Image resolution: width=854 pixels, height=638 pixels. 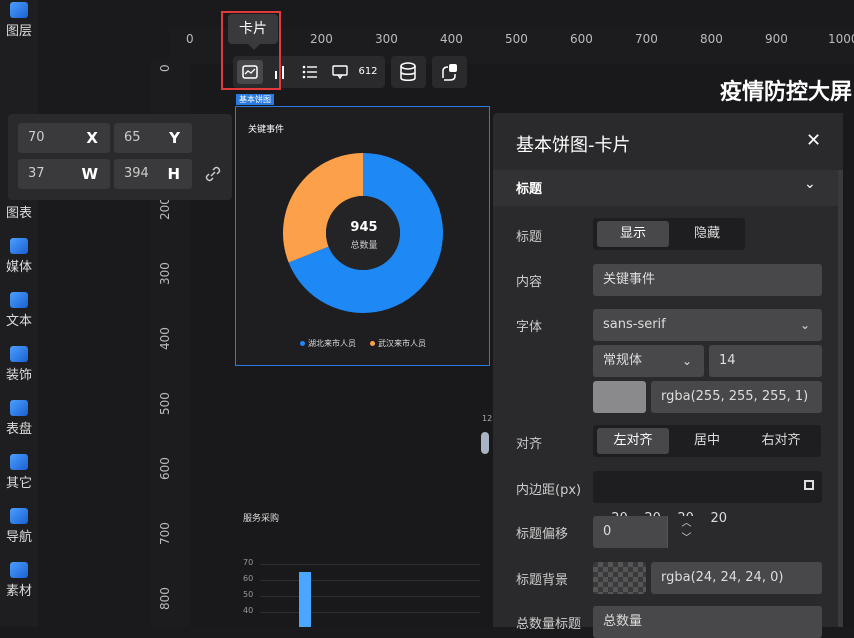 I want to click on bg-color-input: rgba(24, 24, 24, 0), so click(x=736, y=578).